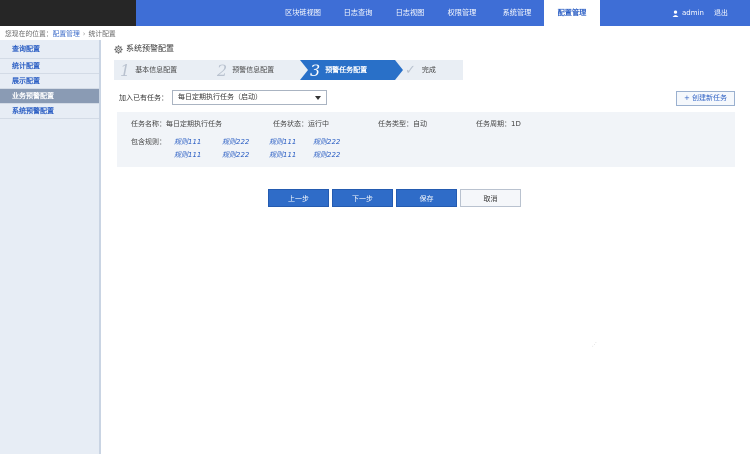  I want to click on nav-item-config: 配置管理, so click(572, 13).